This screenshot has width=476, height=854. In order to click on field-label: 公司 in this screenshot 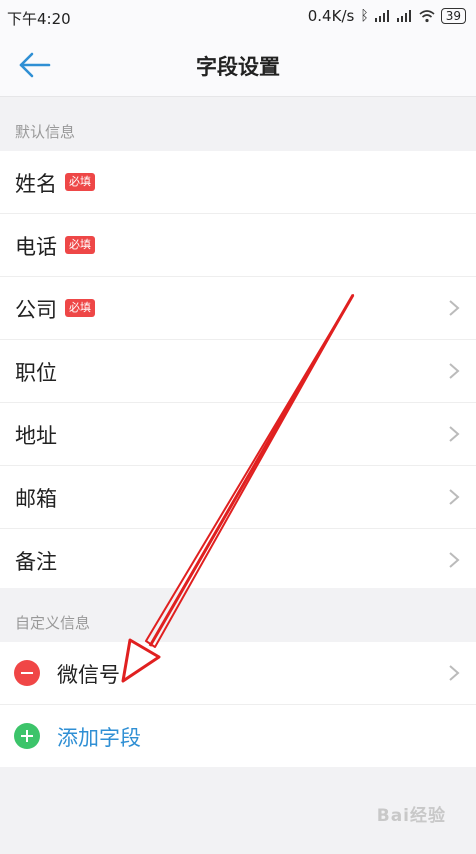, I will do `click(36, 310)`.